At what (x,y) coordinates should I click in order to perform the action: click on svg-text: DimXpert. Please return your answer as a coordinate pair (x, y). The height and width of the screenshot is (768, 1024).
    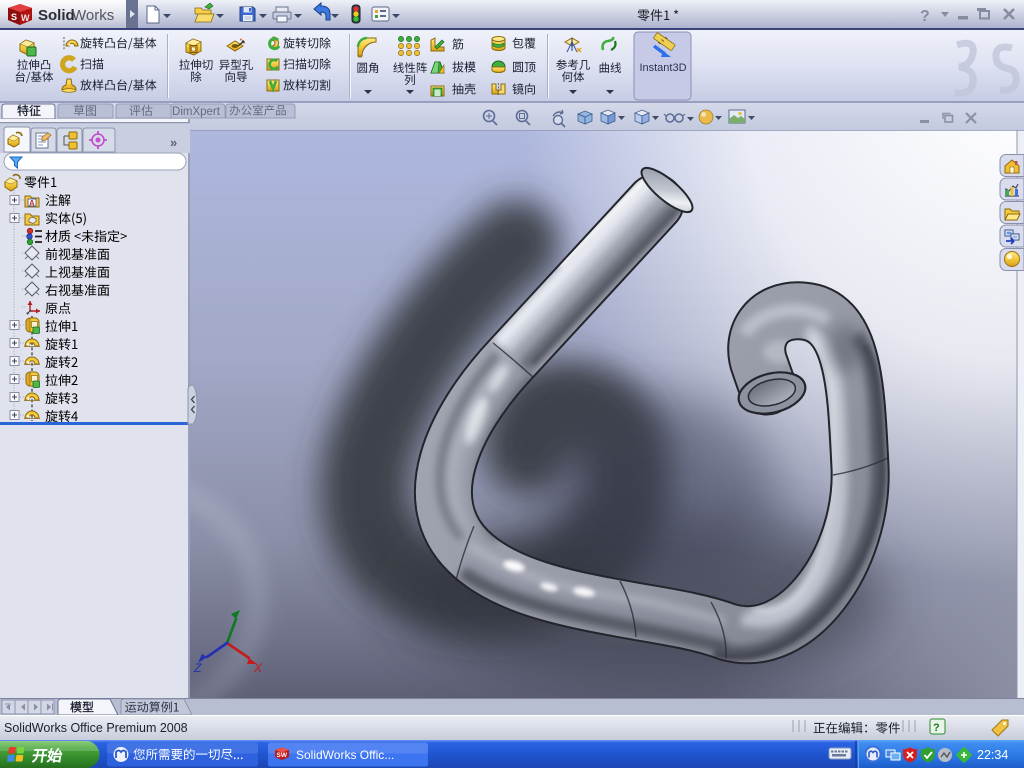
    Looking at the image, I should click on (196, 112).